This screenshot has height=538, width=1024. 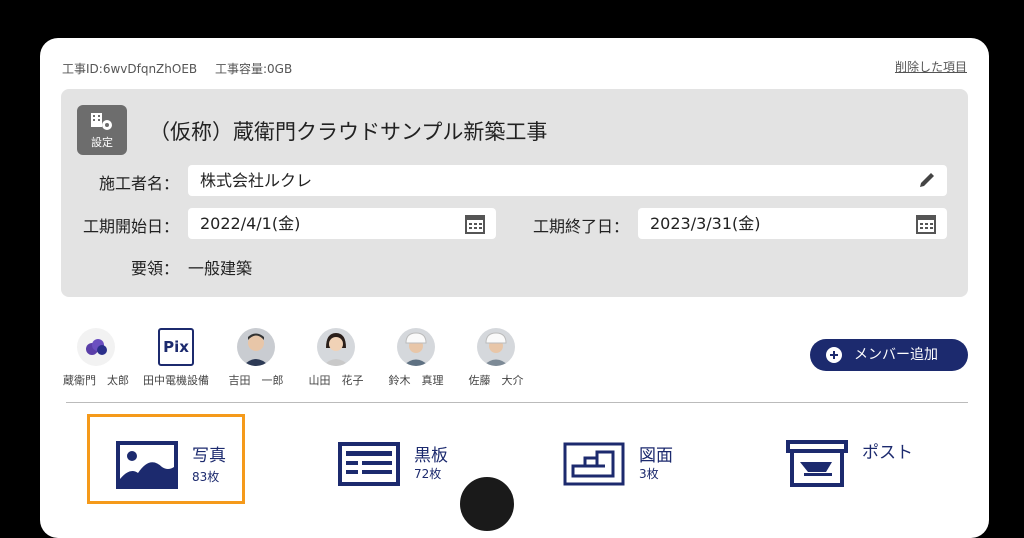 What do you see at coordinates (580, 226) in the screenshot?
I see `end-date-label: 工期終了日：` at bounding box center [580, 226].